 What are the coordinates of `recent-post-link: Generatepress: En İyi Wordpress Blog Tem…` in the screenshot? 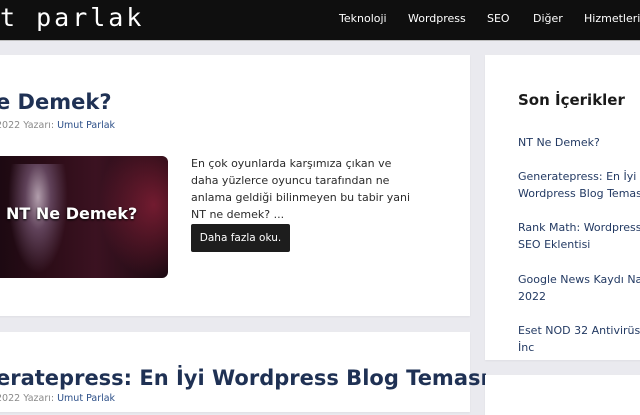 It's located at (579, 185).